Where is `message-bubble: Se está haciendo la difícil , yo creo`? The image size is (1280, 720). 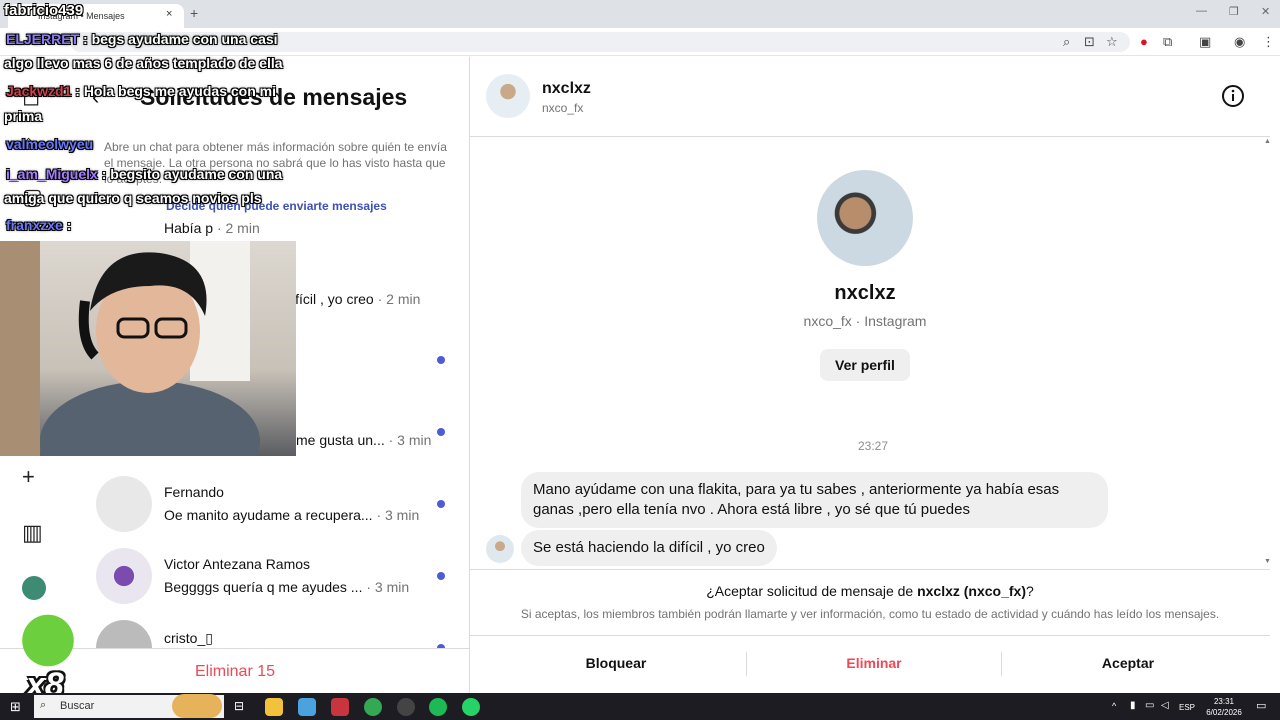 message-bubble: Se está haciendo la difícil , yo creo is located at coordinates (649, 548).